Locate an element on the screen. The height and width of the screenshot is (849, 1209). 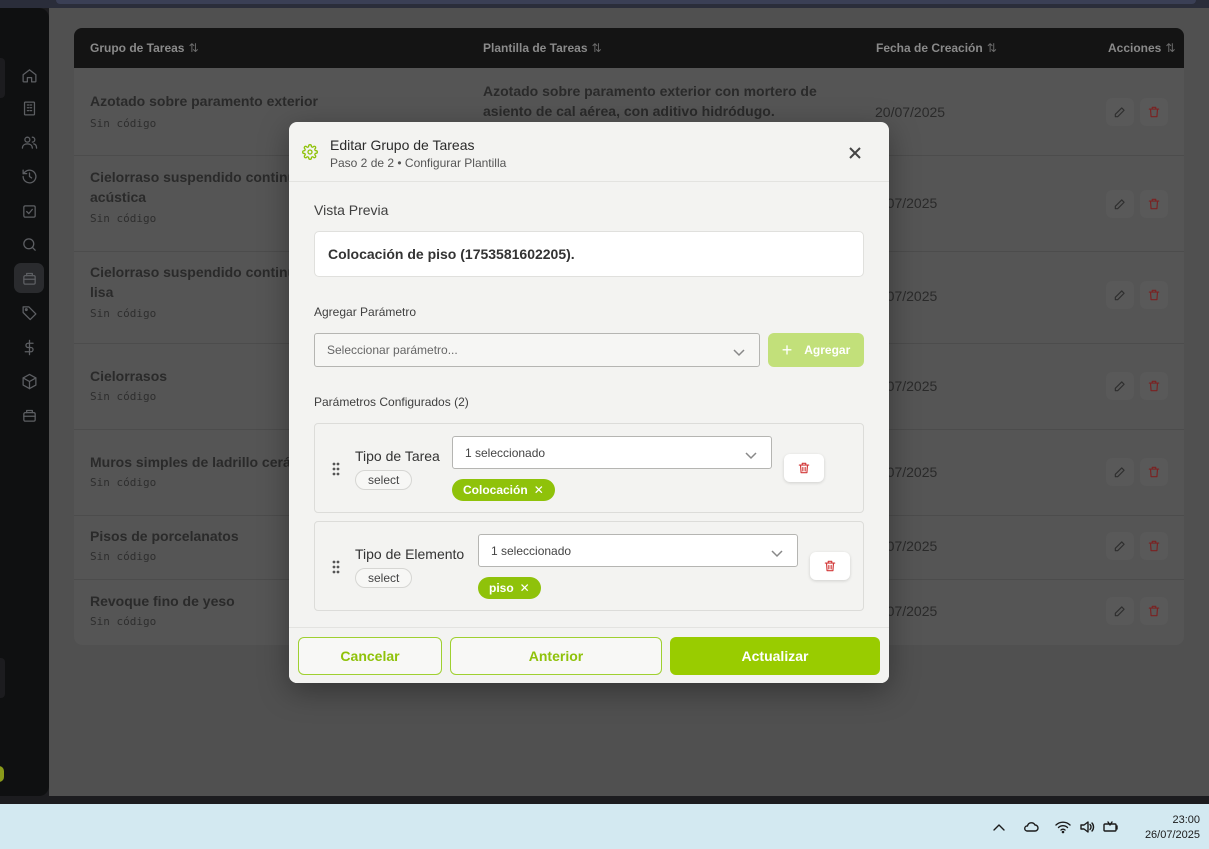
add-parameter-button: + Agregar is located at coordinates (816, 350).